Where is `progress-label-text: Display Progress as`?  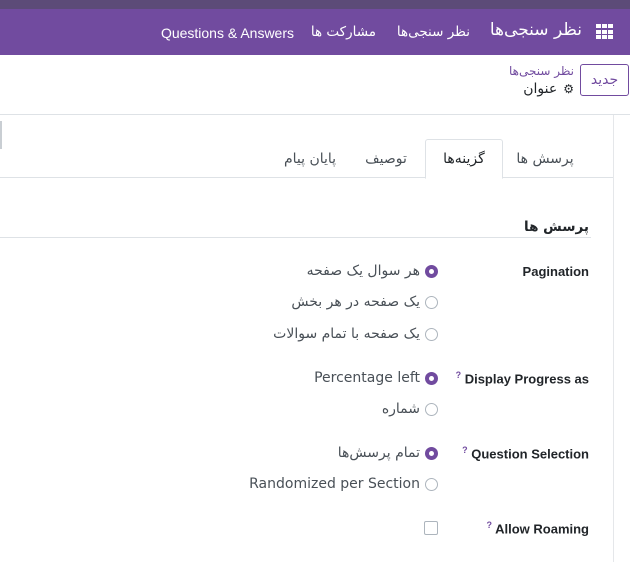
progress-label-text: Display Progress as is located at coordinates (526, 379).